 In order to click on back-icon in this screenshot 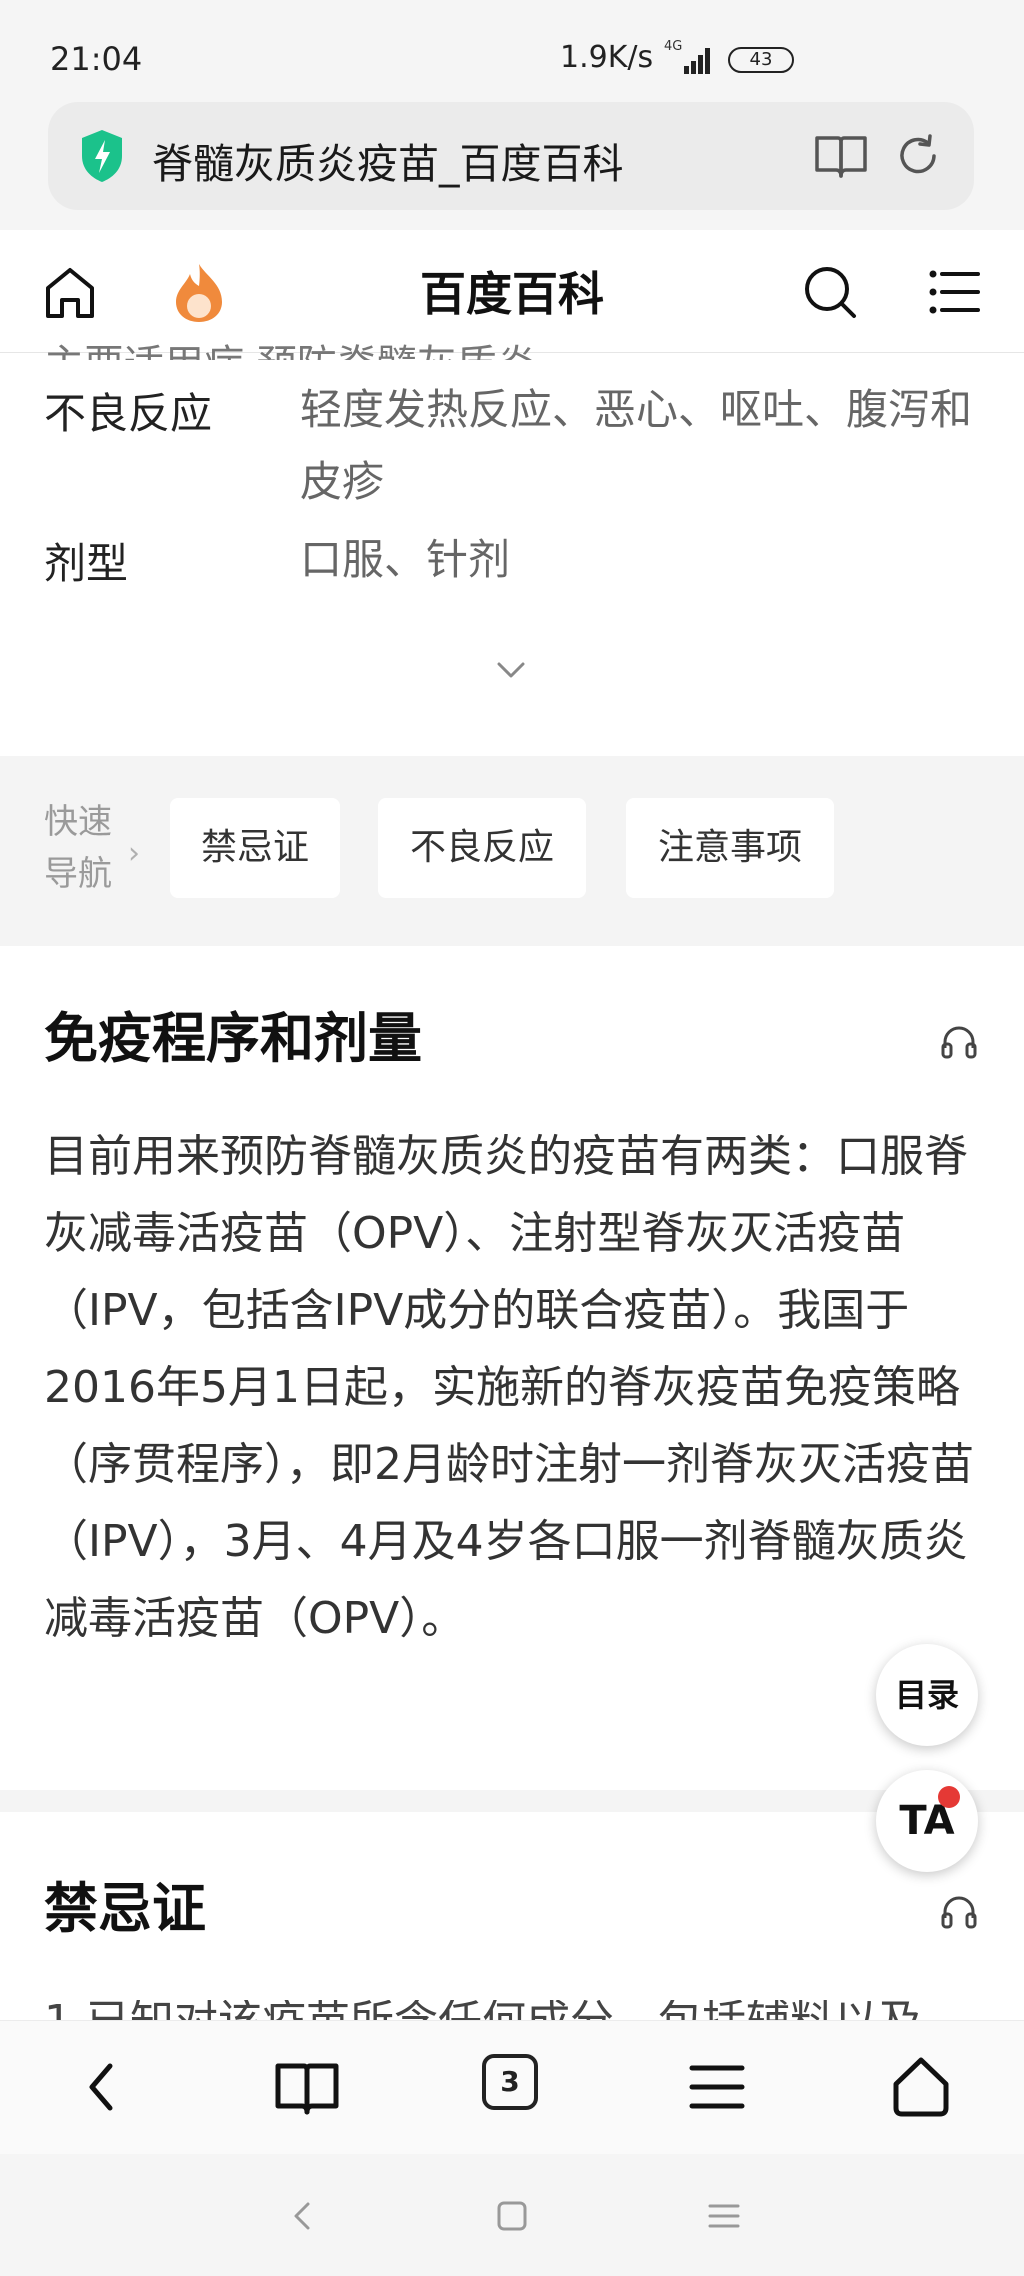, I will do `click(103, 2087)`.